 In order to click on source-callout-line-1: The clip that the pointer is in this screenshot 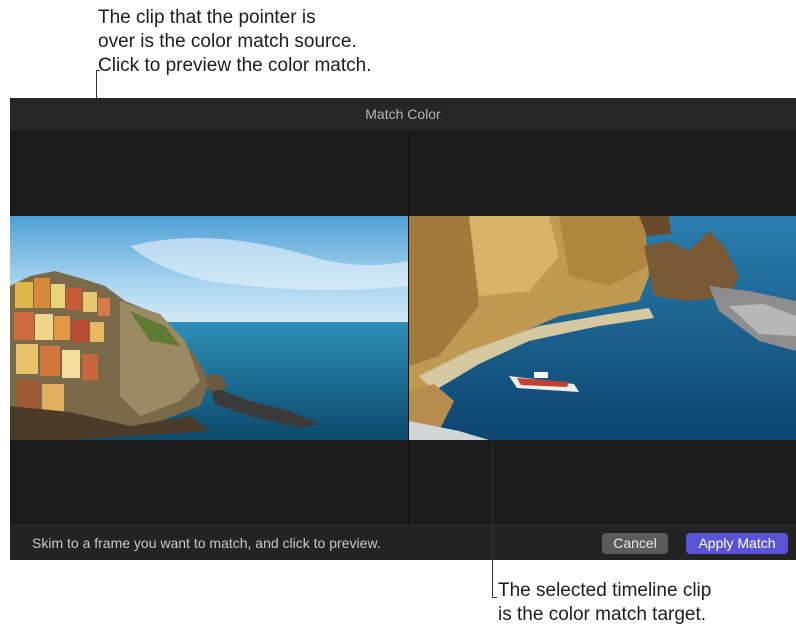, I will do `click(207, 17)`.